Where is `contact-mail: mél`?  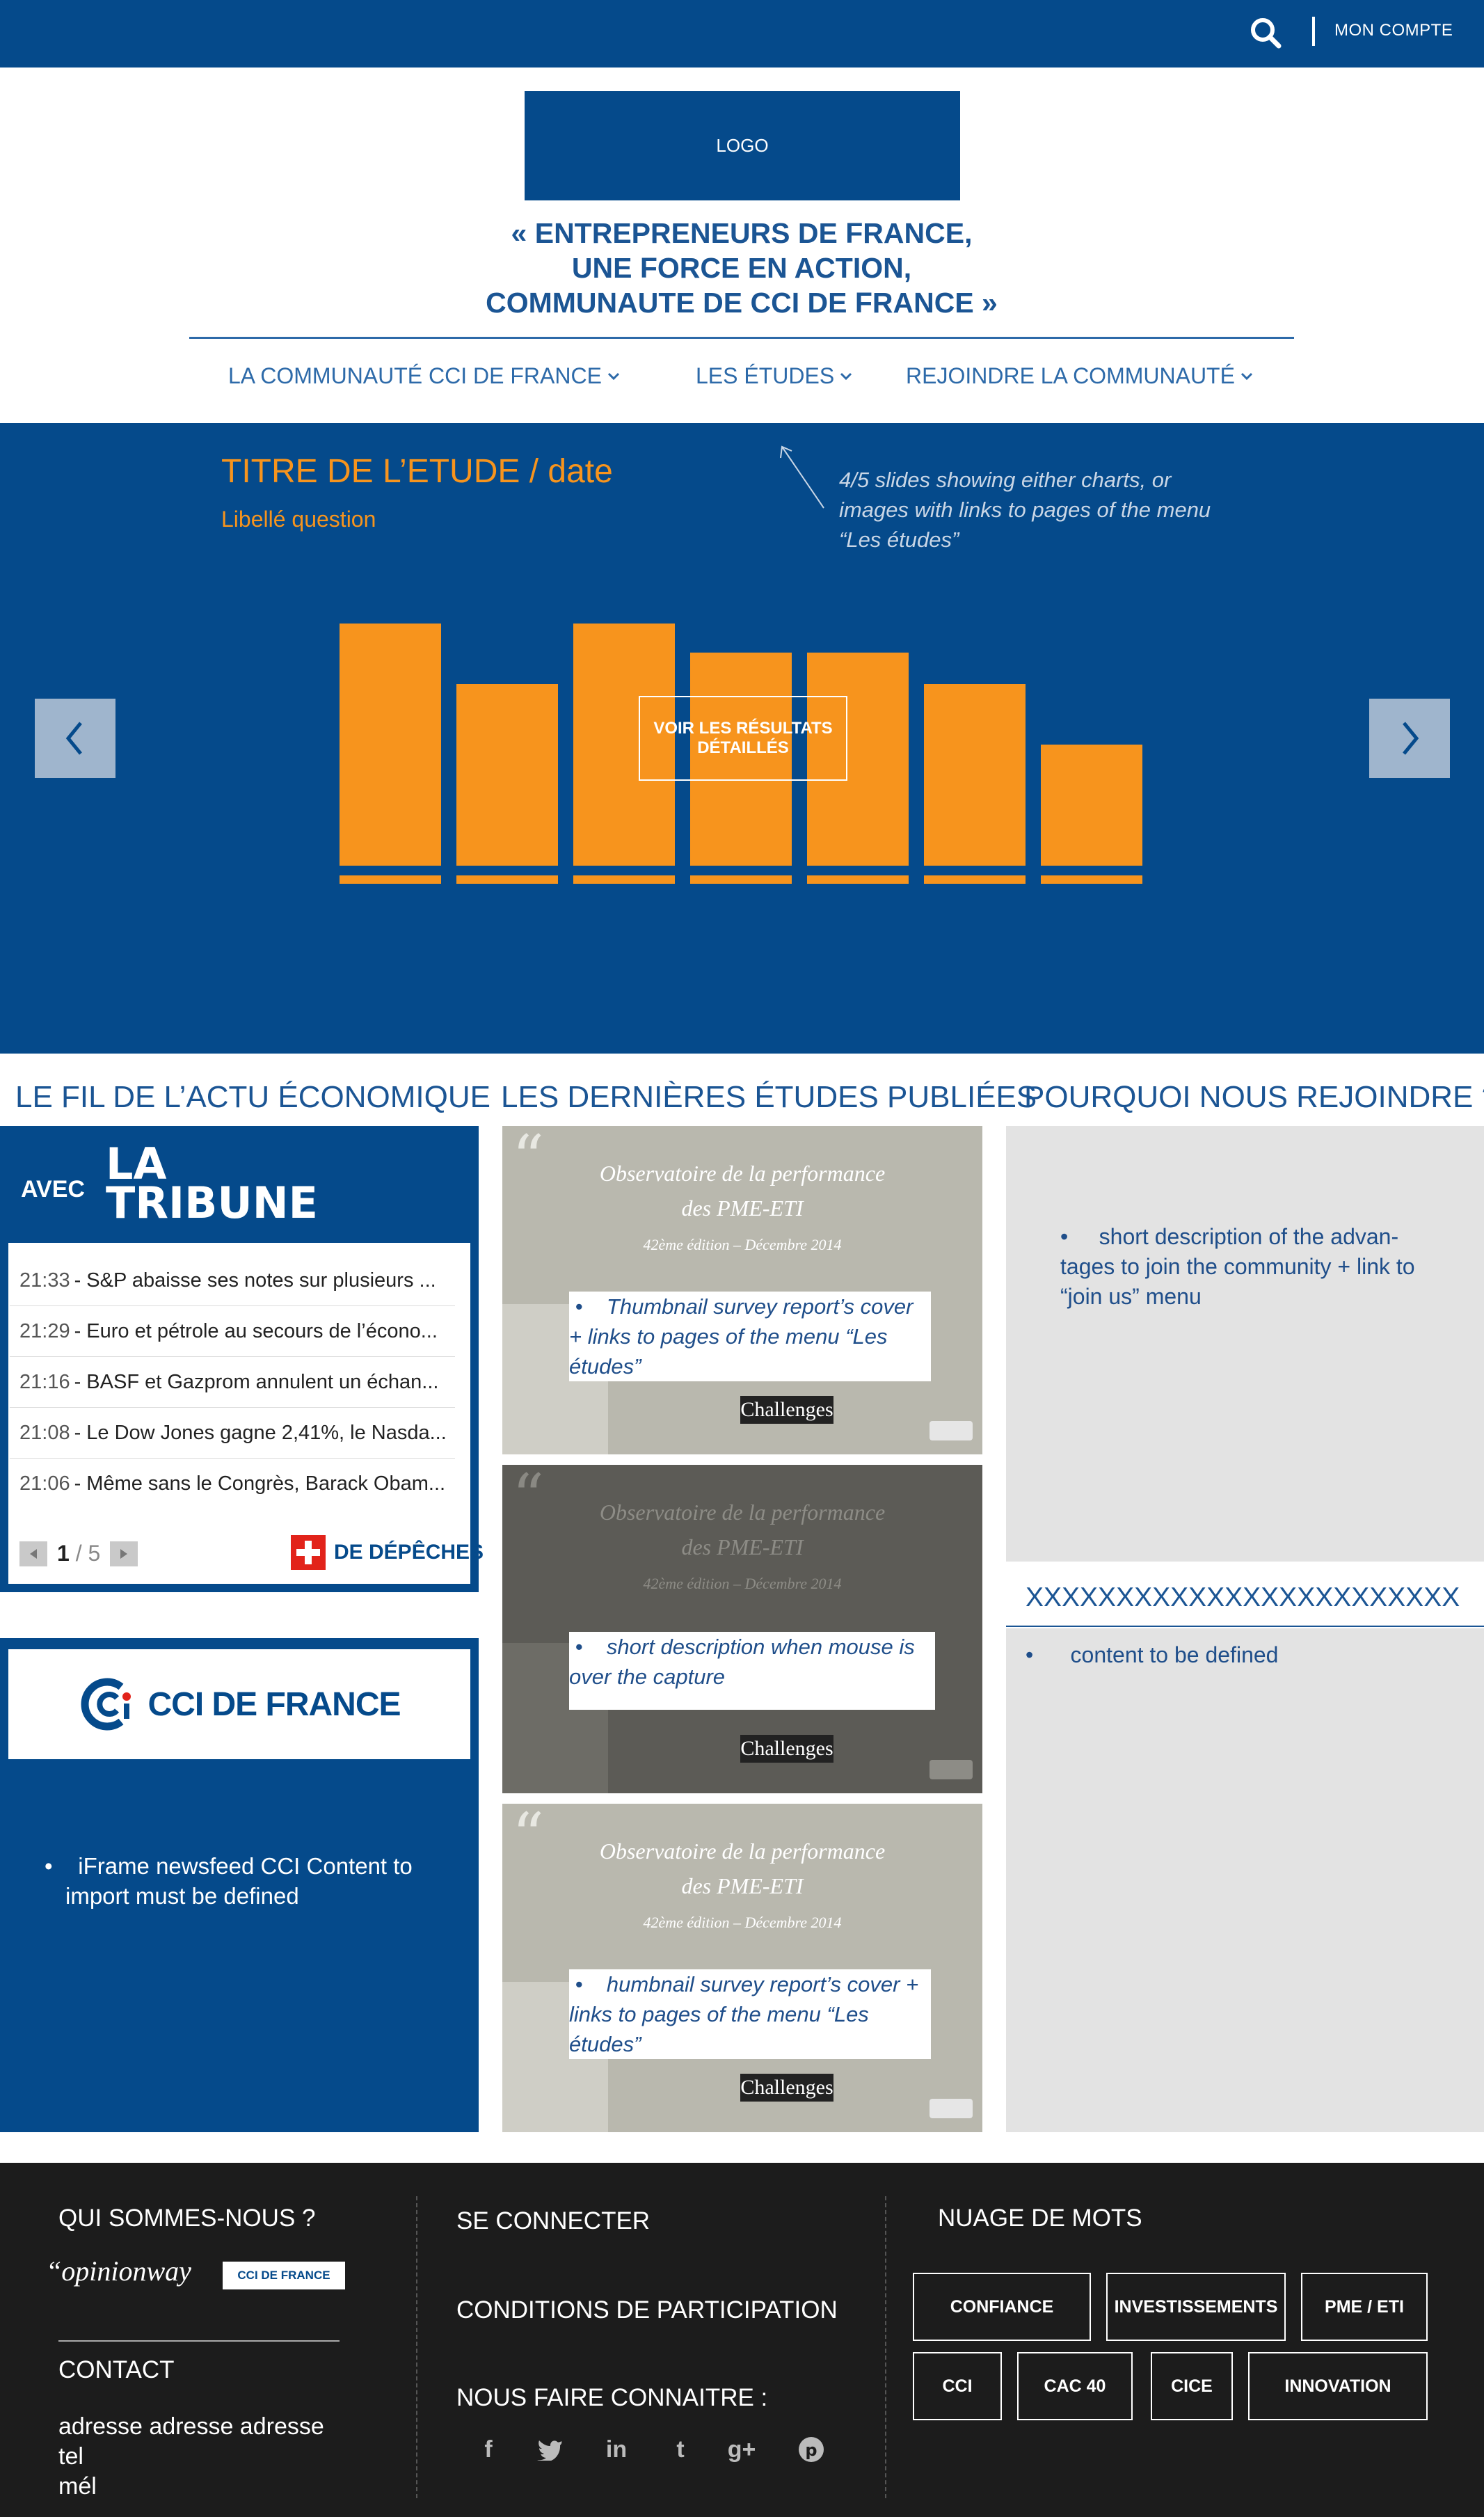 contact-mail: mél is located at coordinates (191, 2487).